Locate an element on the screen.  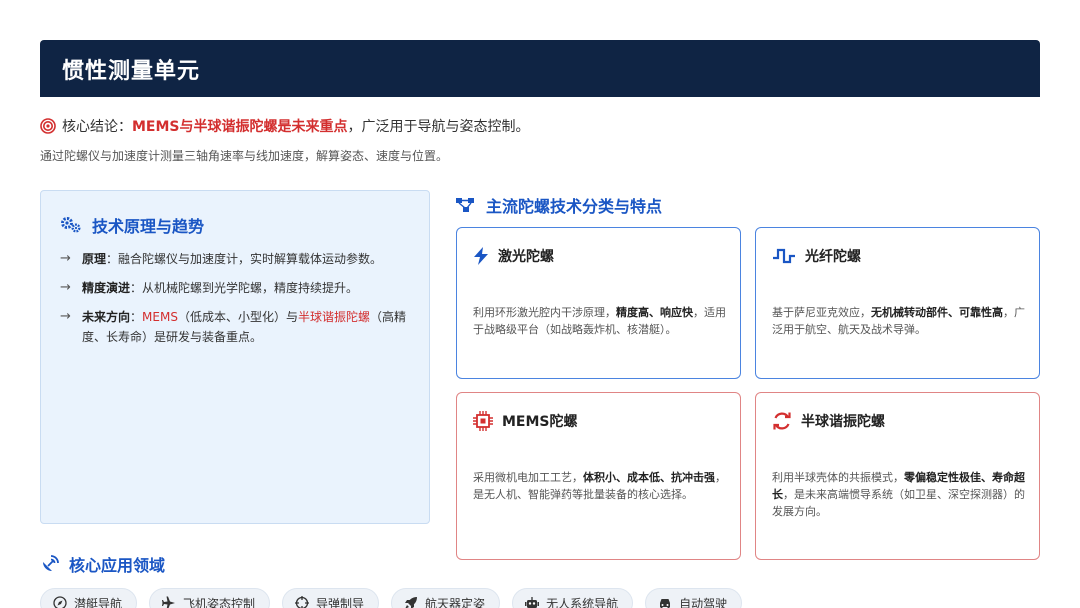
applications-title: 核心应用领域 is located at coordinates (117, 565).